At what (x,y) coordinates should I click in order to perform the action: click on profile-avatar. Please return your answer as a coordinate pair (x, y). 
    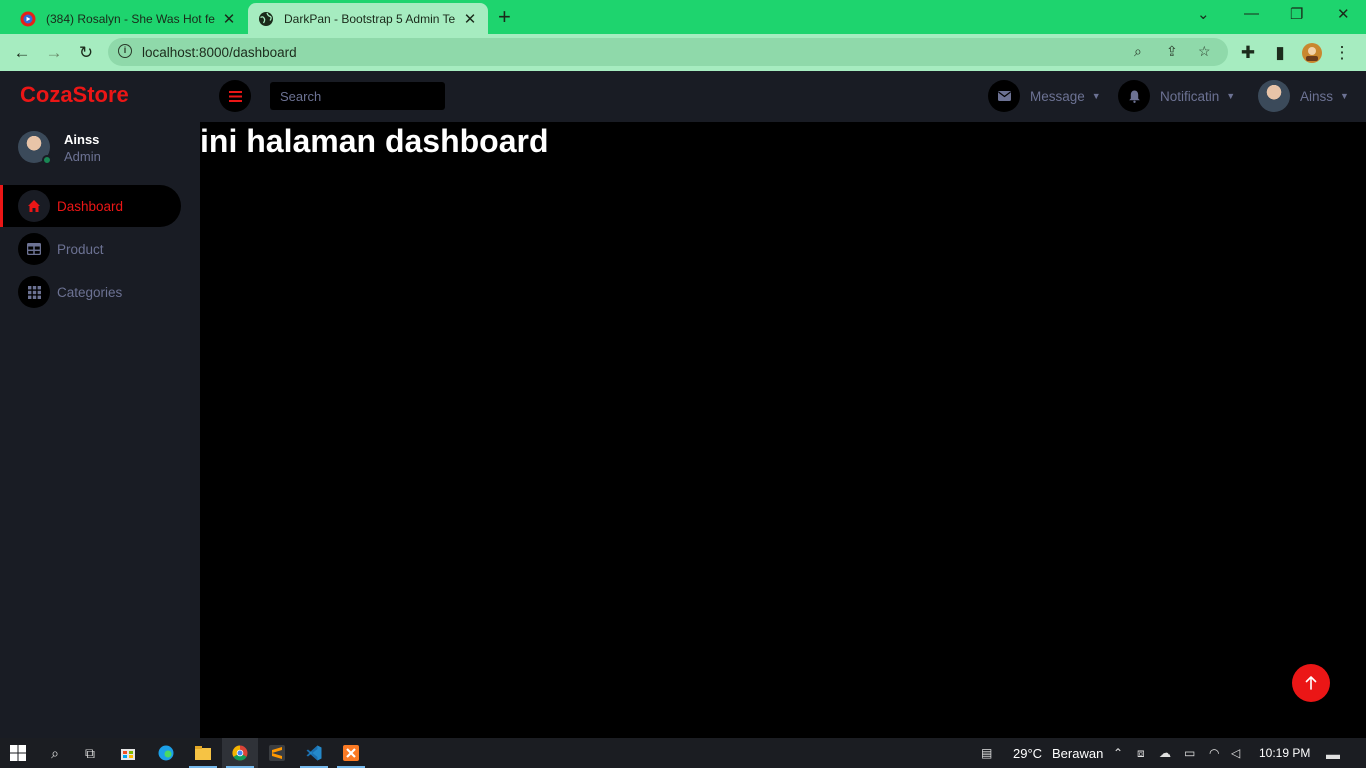
    Looking at the image, I should click on (1312, 53).